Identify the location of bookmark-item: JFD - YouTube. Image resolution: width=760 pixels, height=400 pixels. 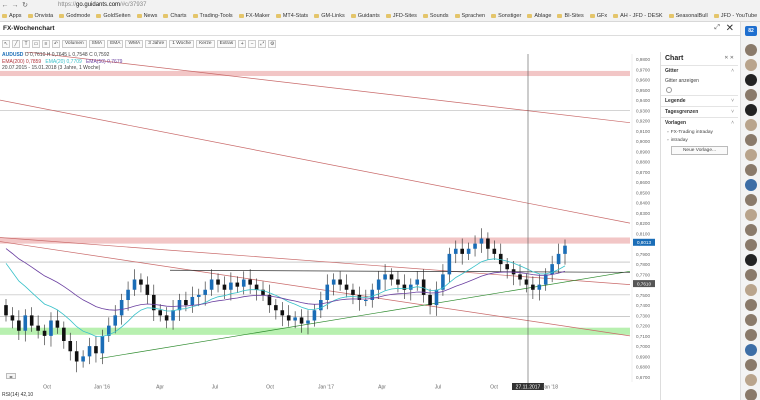
(735, 16).